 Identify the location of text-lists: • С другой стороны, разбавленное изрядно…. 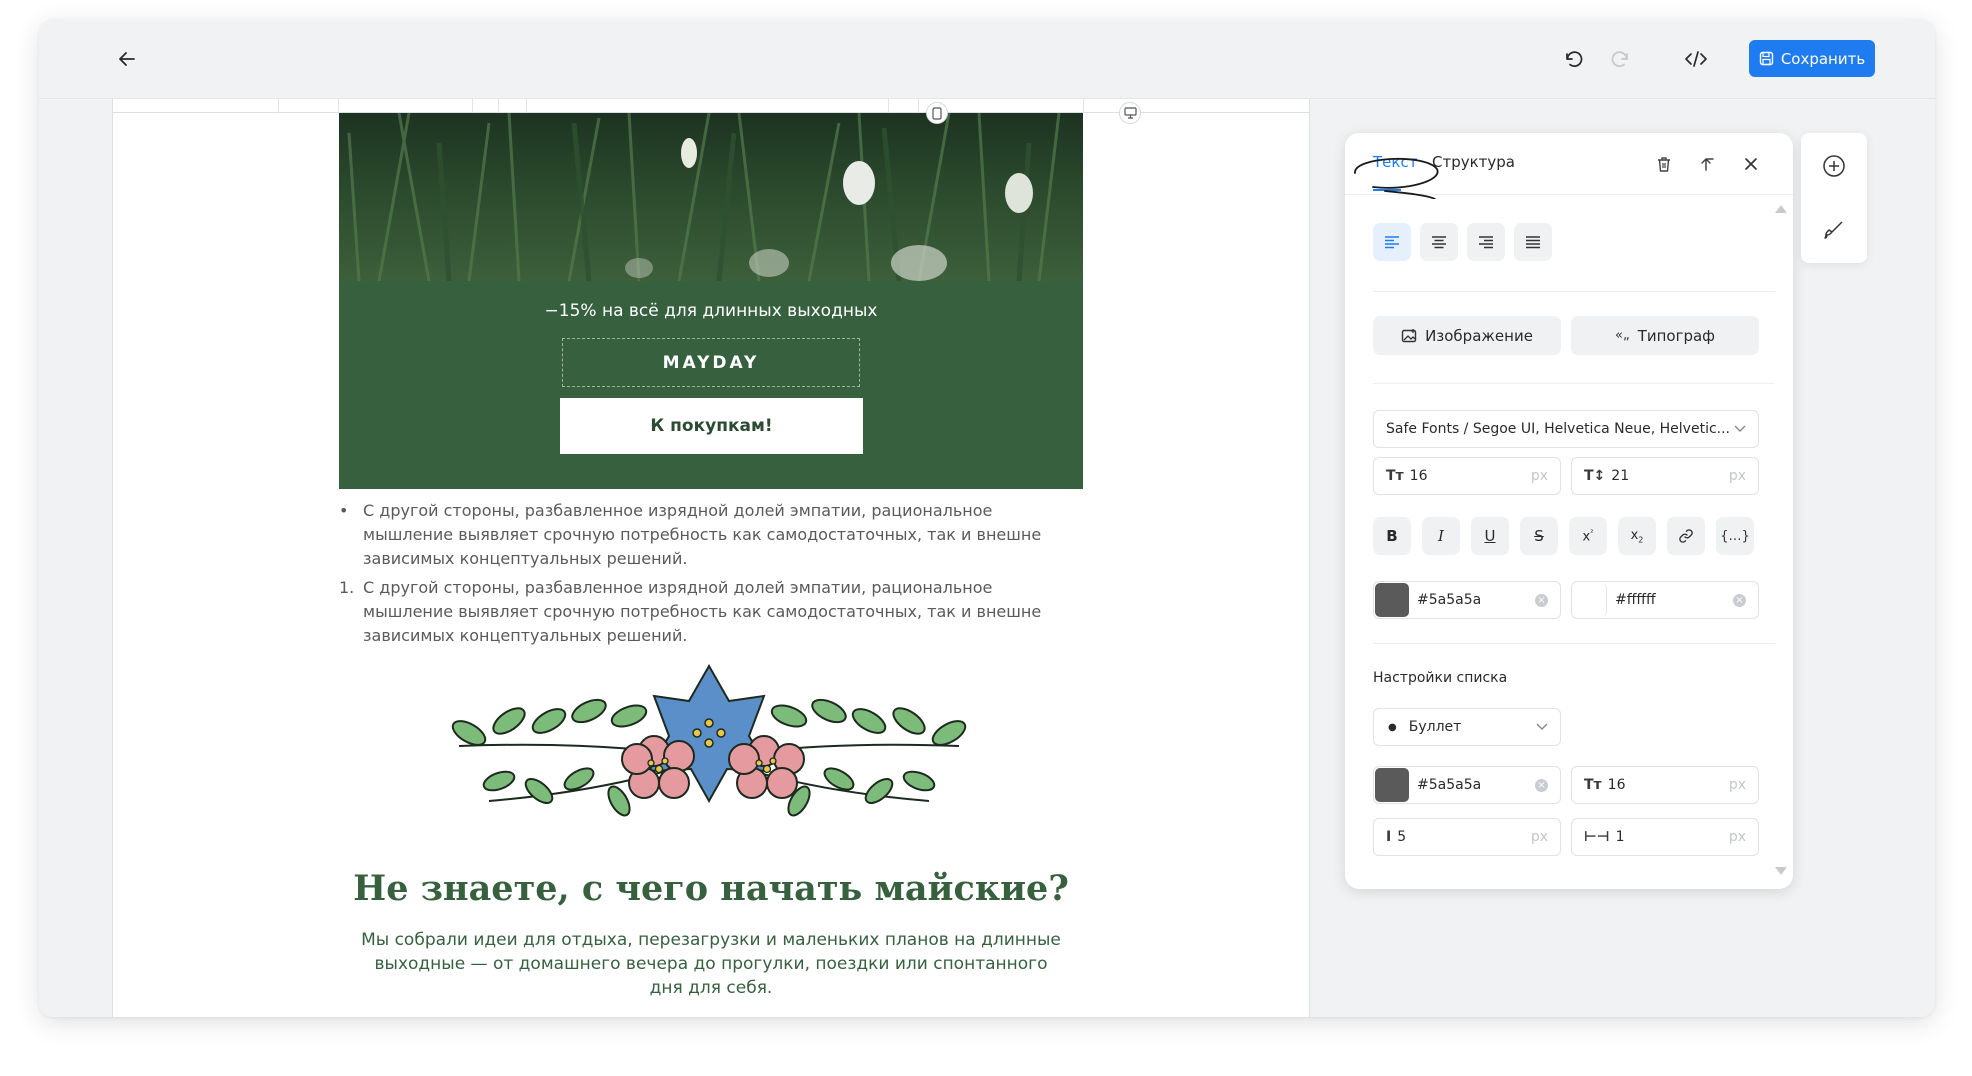
(711, 573).